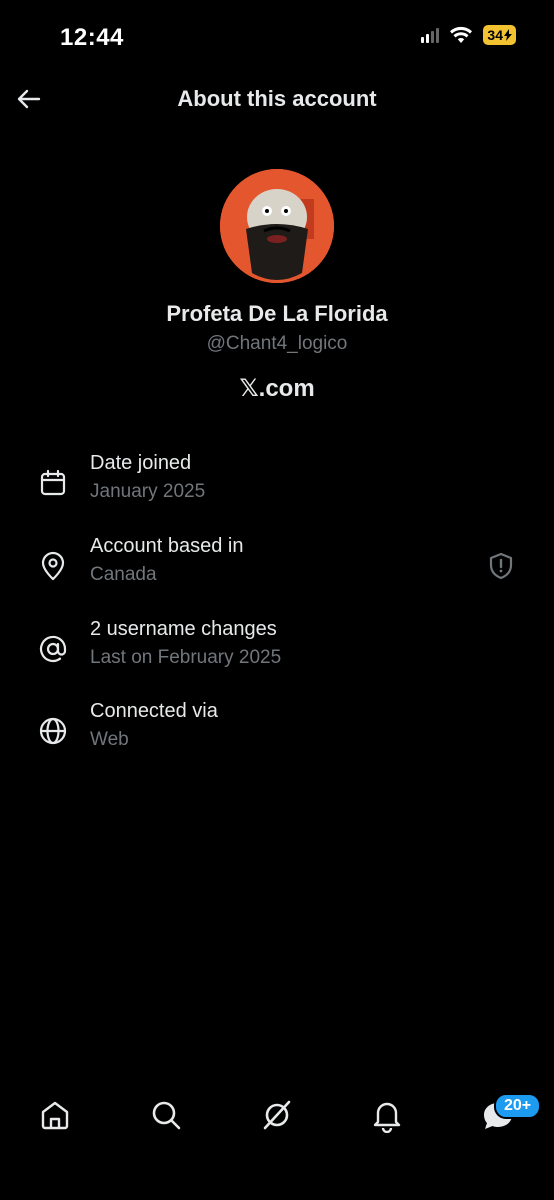  What do you see at coordinates (183, 629) in the screenshot?
I see `info-title: 2 username changes` at bounding box center [183, 629].